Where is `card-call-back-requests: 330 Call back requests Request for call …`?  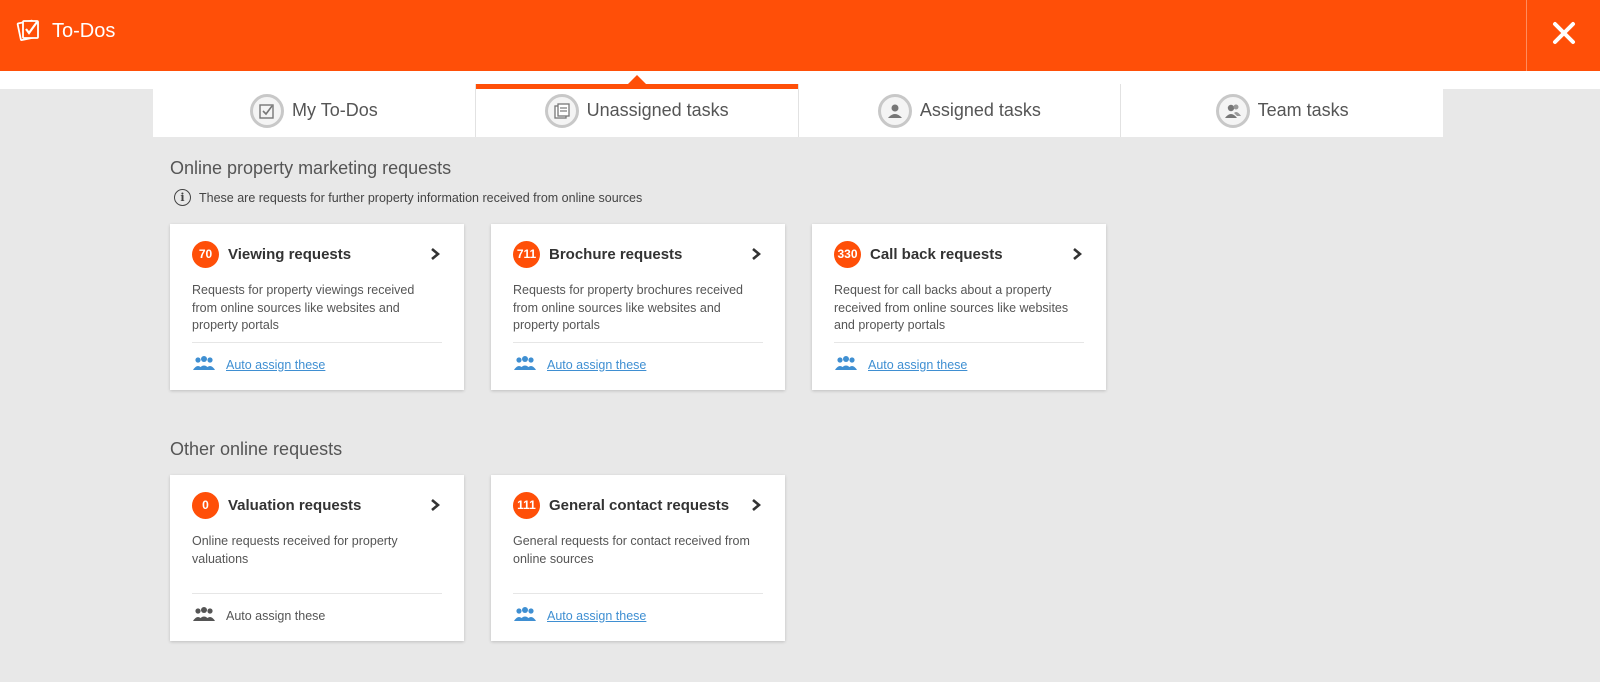
card-call-back-requests: 330 Call back requests Request for call … is located at coordinates (959, 307).